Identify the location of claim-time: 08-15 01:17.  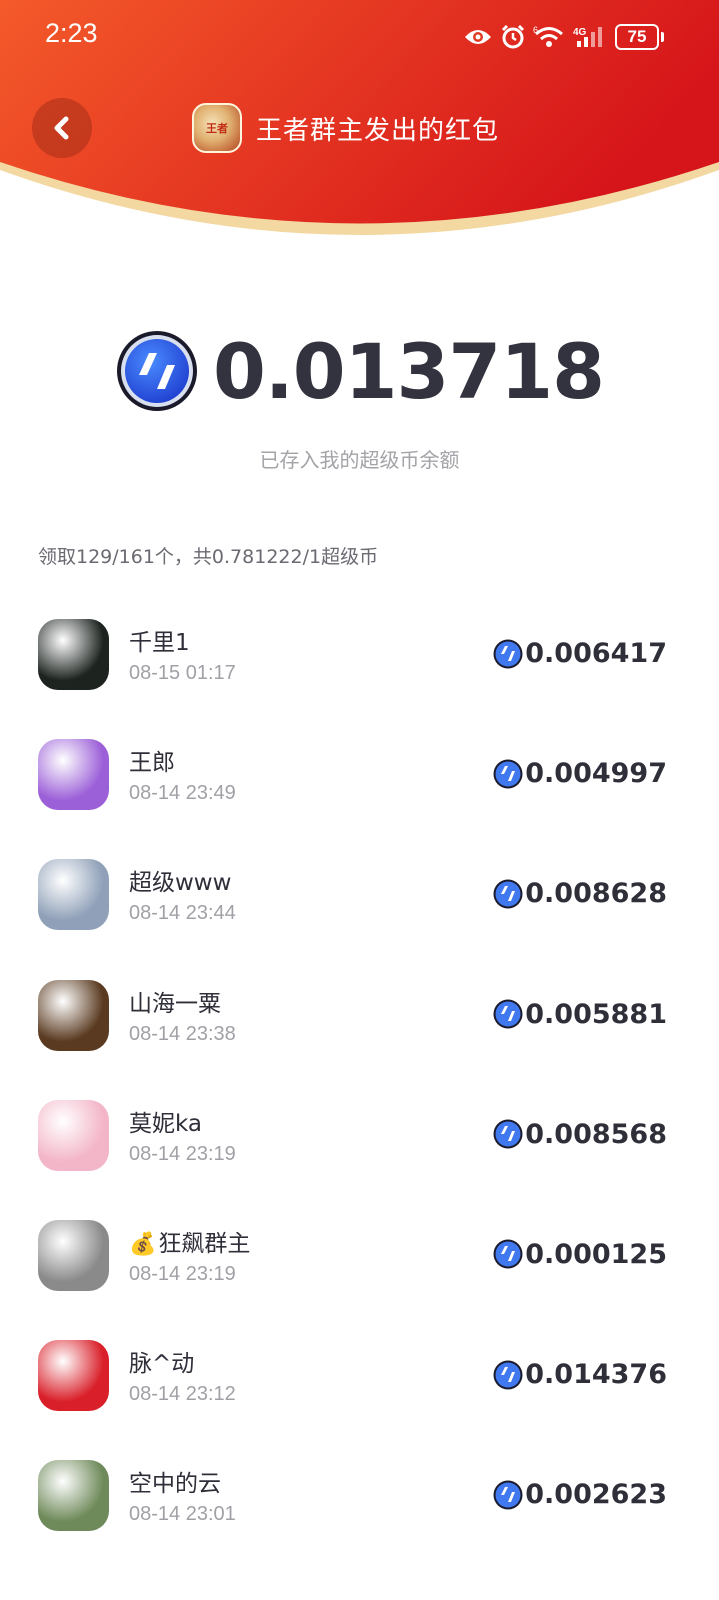
(182, 673).